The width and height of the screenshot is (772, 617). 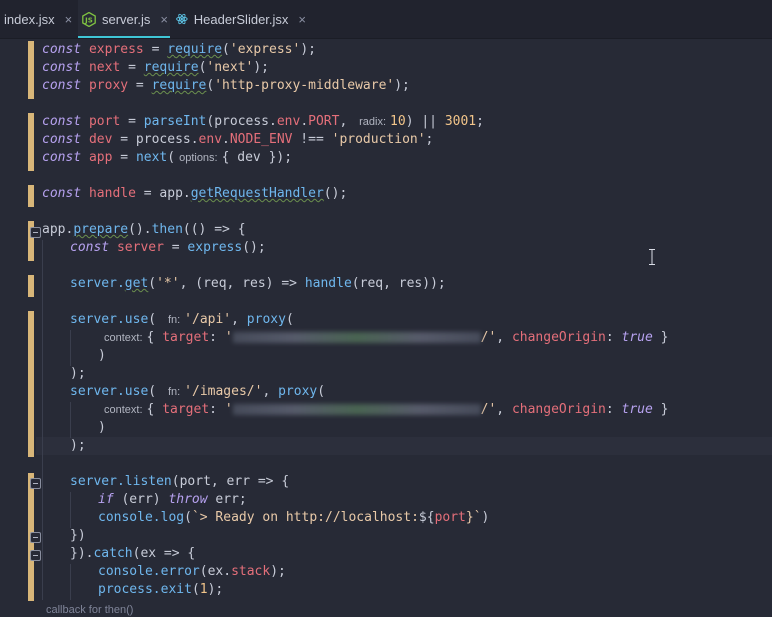 I want to click on svg-text: JS, so click(x=88, y=20).